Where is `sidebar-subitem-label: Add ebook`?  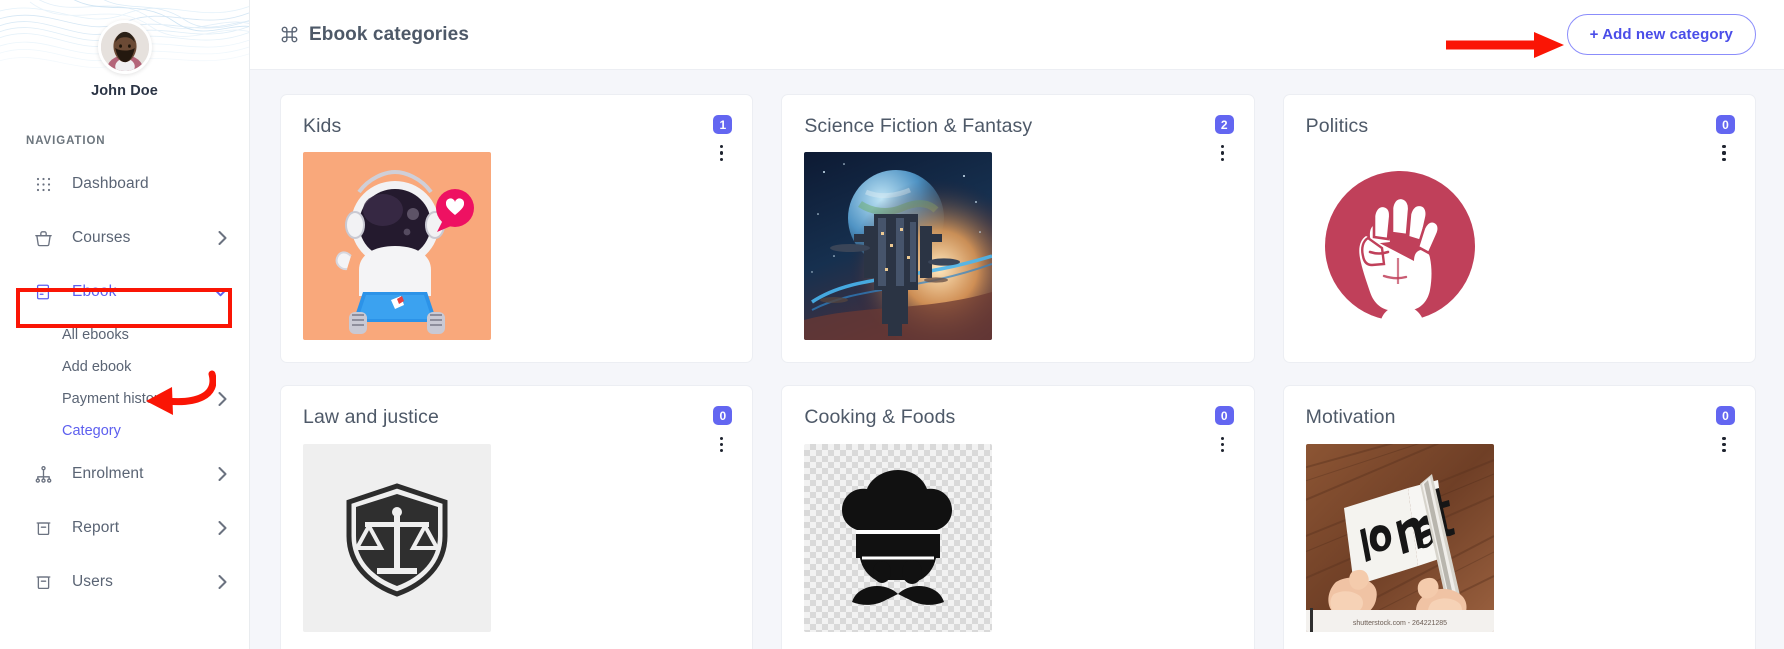
sidebar-subitem-label: Add ebook is located at coordinates (97, 367).